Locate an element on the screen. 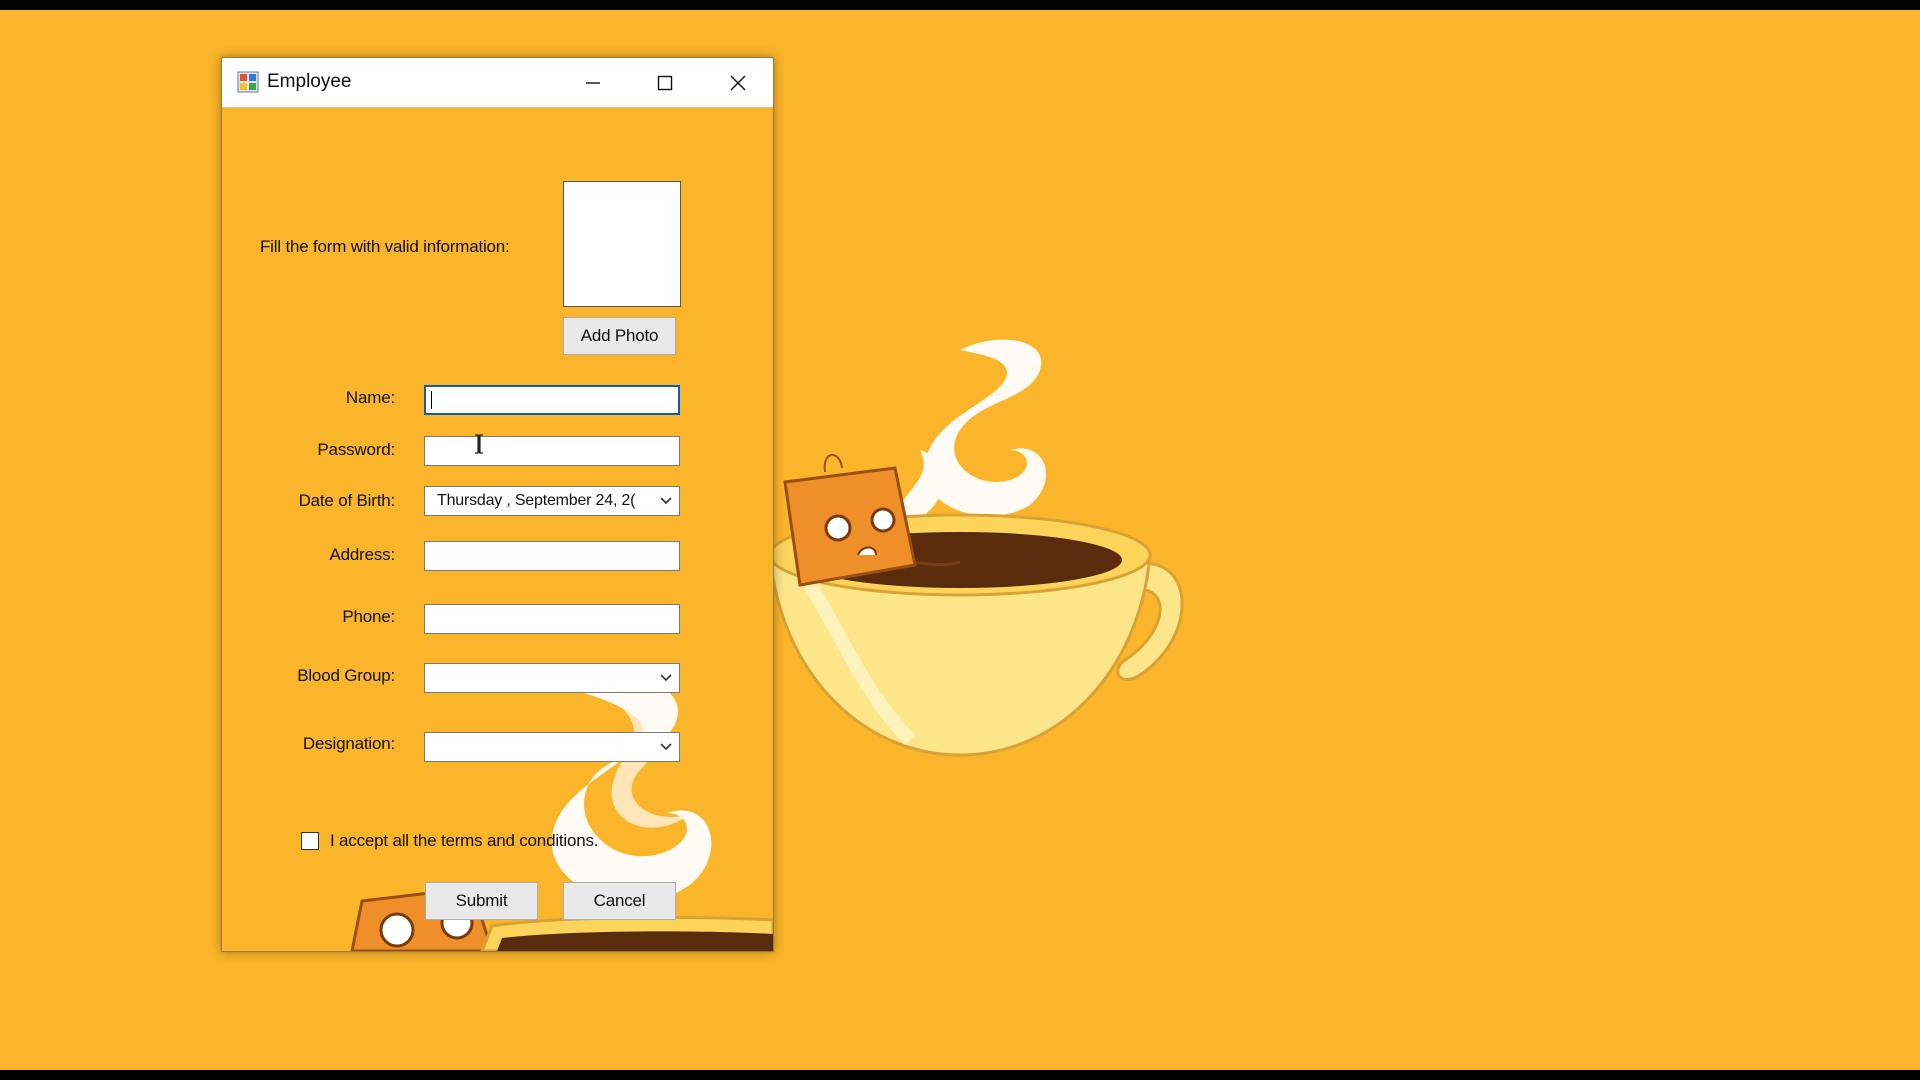 This screenshot has height=1080, width=1920. designation-select is located at coordinates (552, 747).